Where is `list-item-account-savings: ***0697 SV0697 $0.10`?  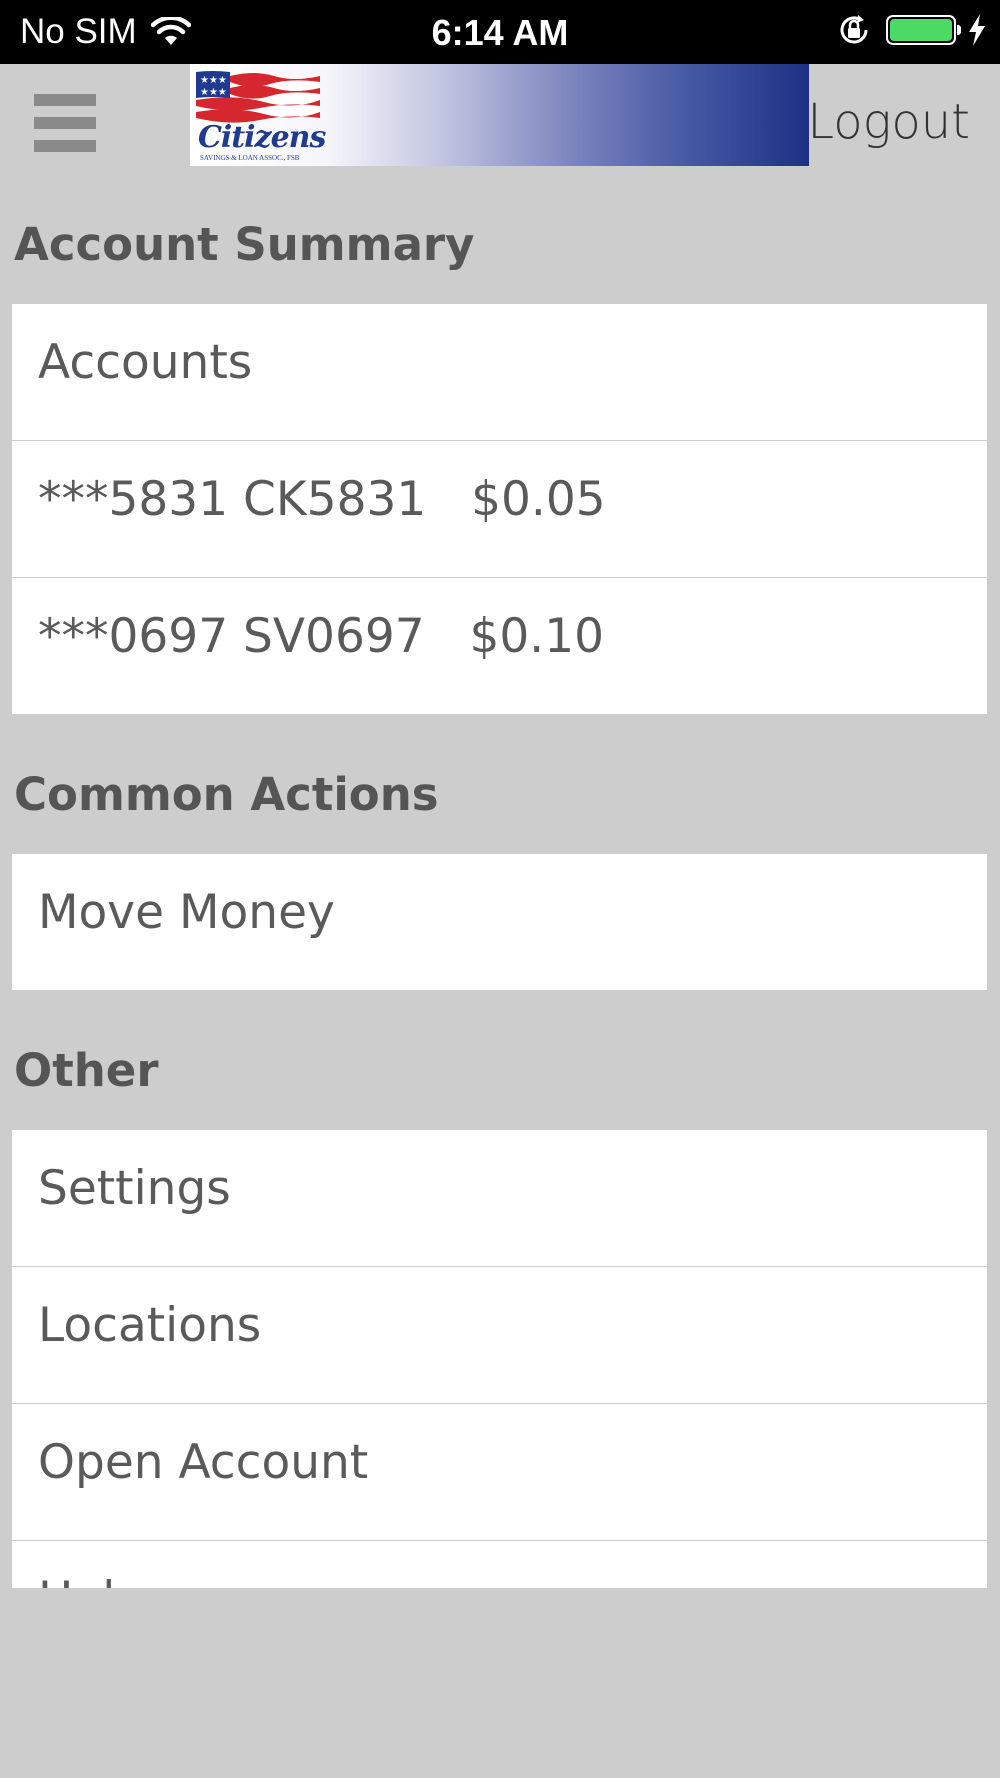
list-item-account-savings: ***0697 SV0697 $0.10 is located at coordinates (499, 646).